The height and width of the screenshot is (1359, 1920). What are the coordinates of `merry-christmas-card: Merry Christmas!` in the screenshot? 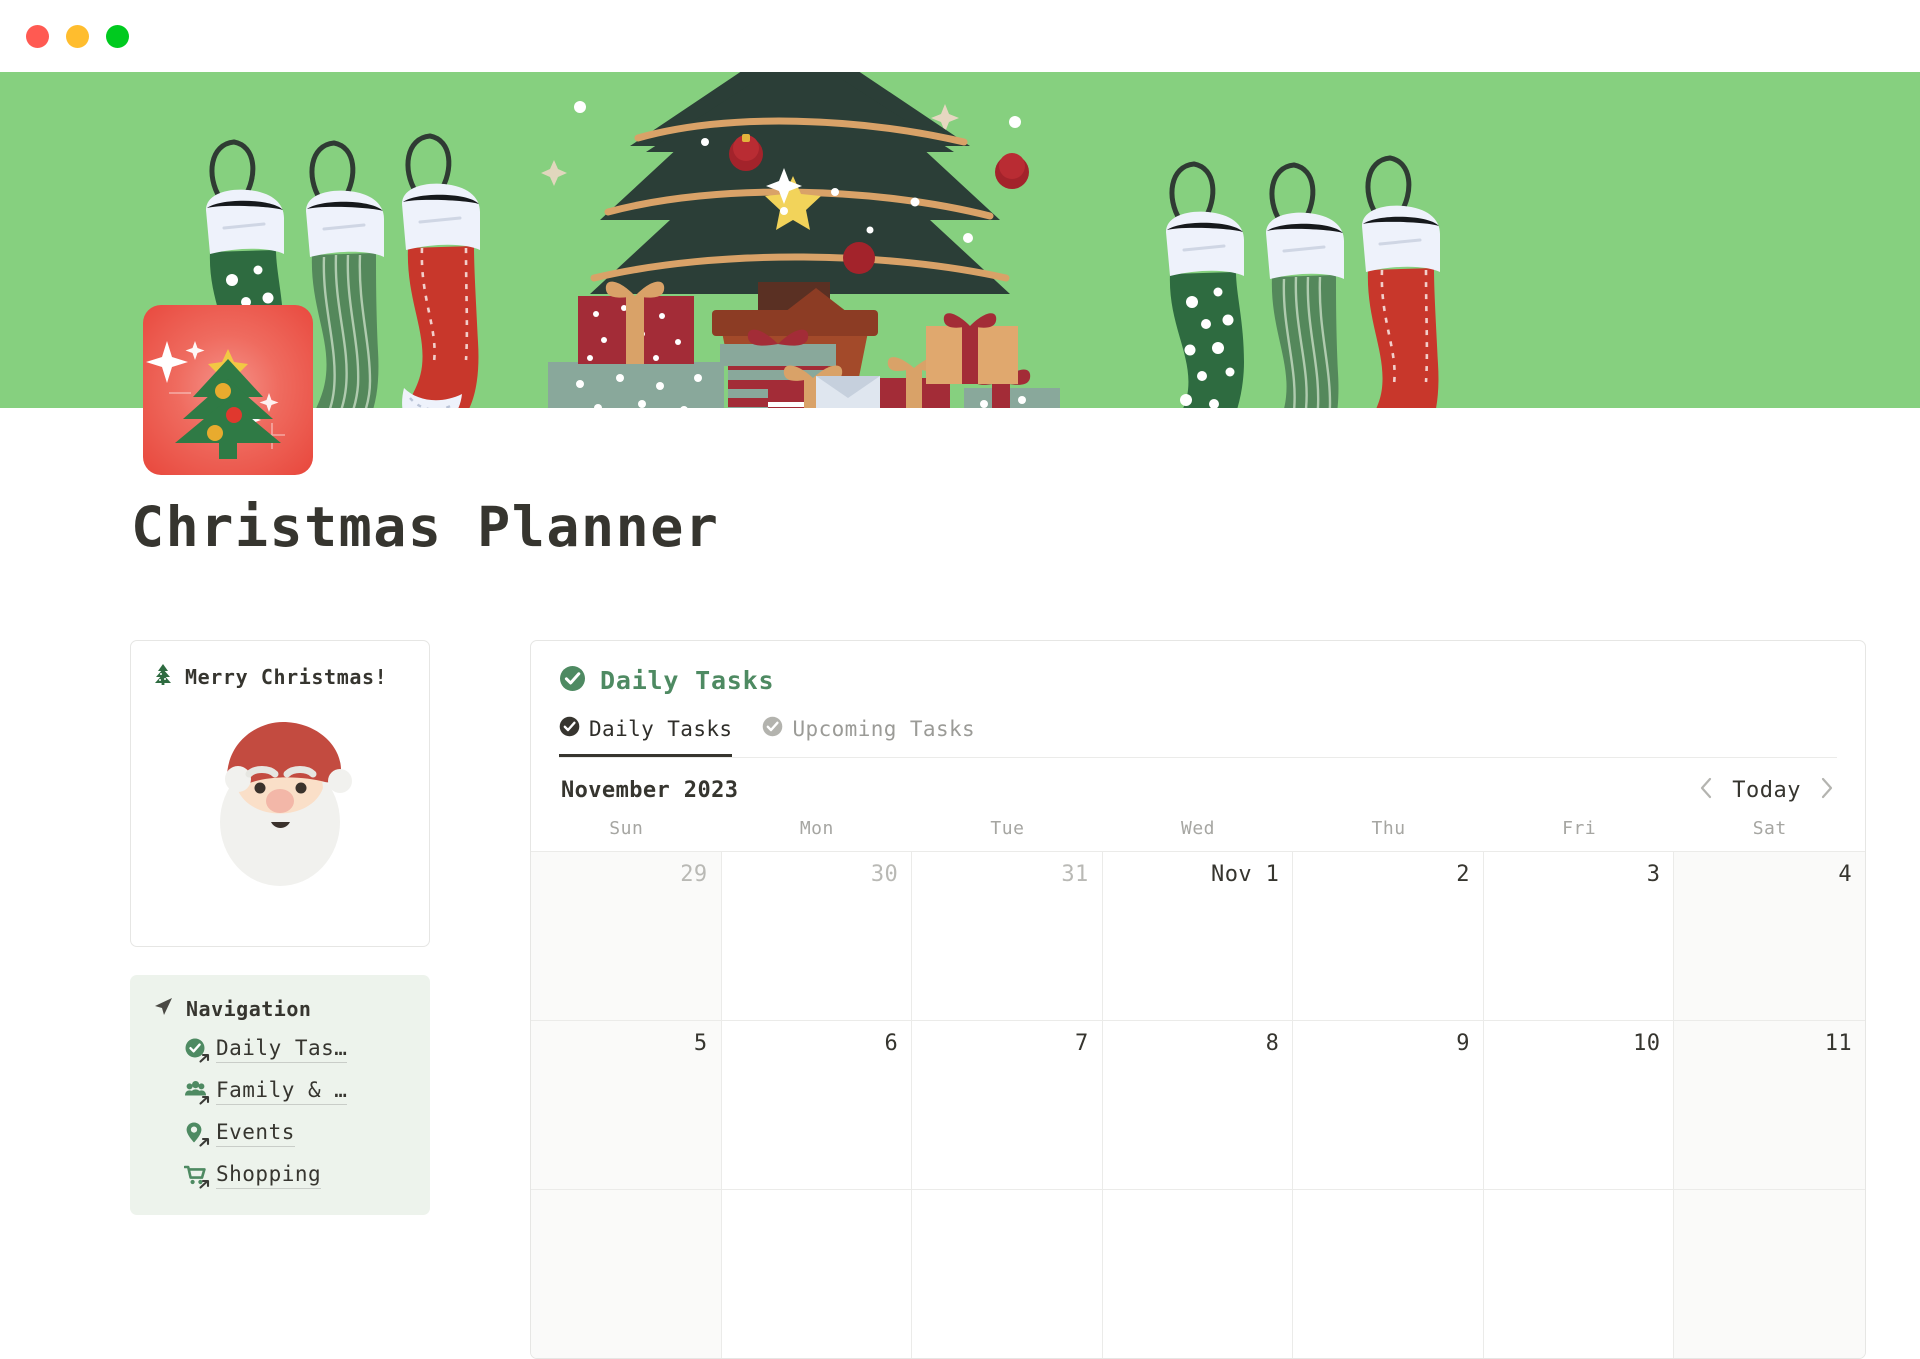 It's located at (280, 793).